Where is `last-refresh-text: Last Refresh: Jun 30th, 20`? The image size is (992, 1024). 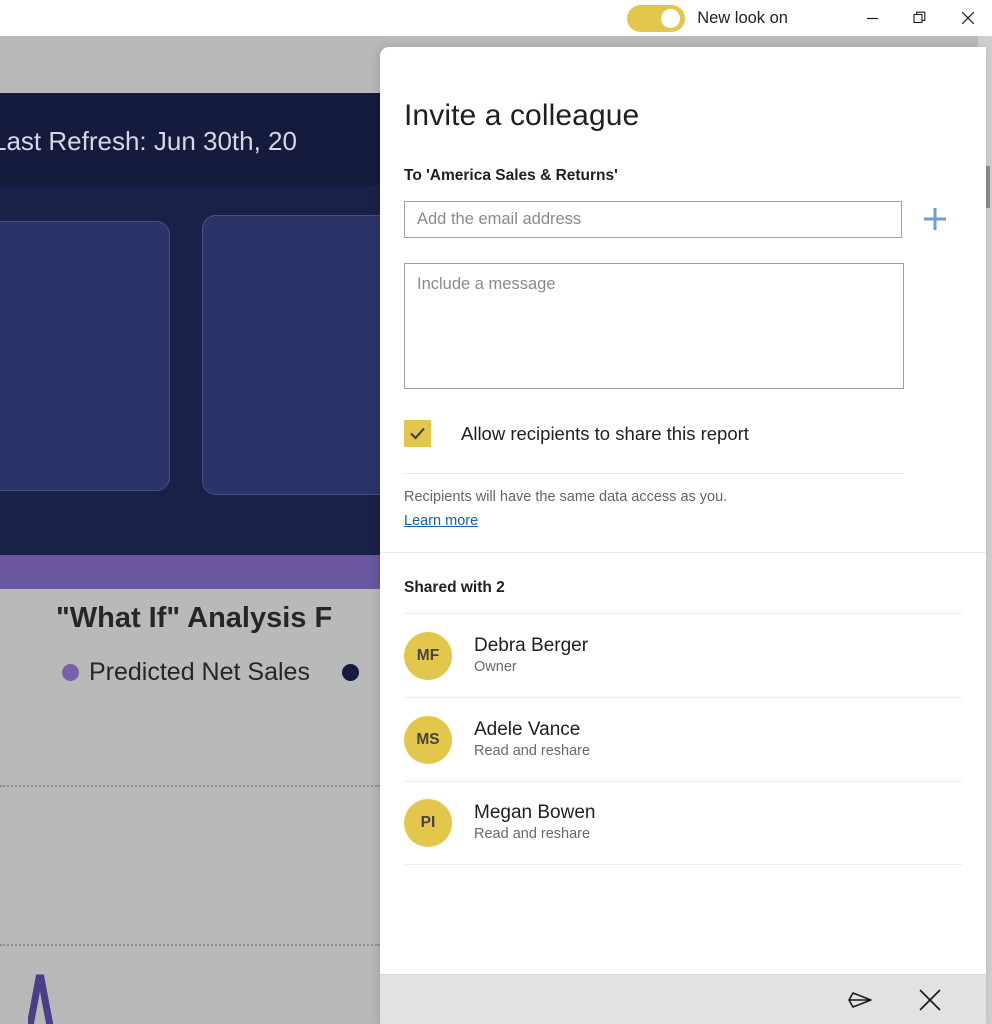 last-refresh-text: Last Refresh: Jun 30th, 20 is located at coordinates (148, 141).